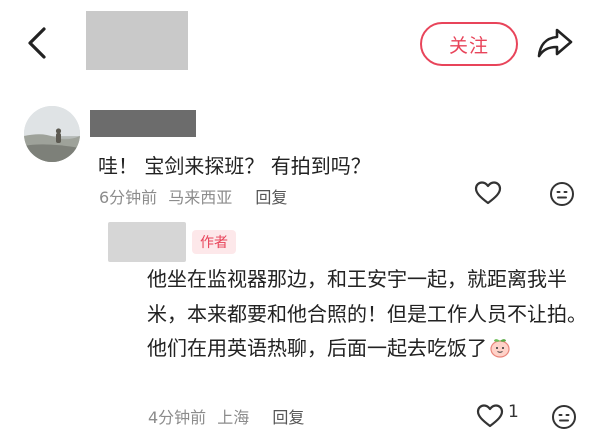  Describe the element at coordinates (128, 197) in the screenshot. I see `comment-time: 6分钟前` at that location.